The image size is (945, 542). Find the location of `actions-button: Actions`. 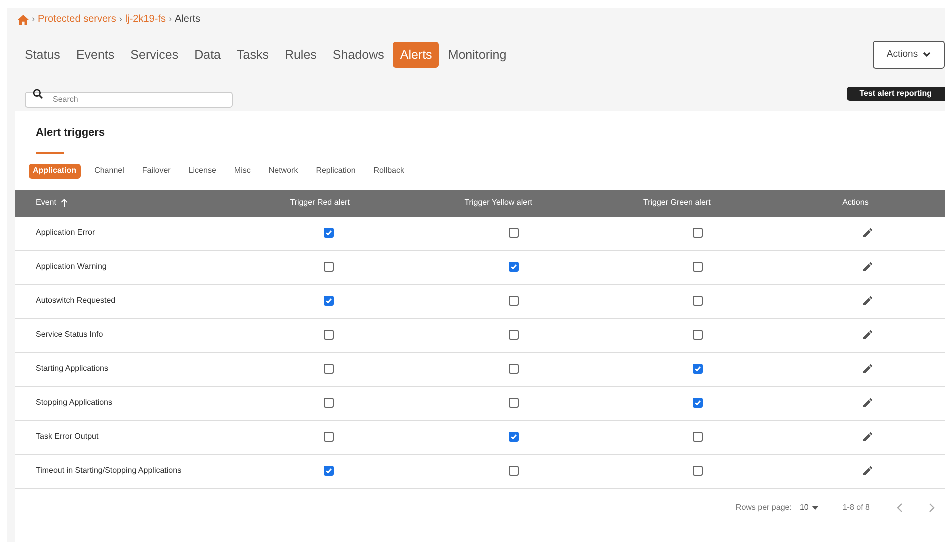

actions-button: Actions is located at coordinates (909, 55).